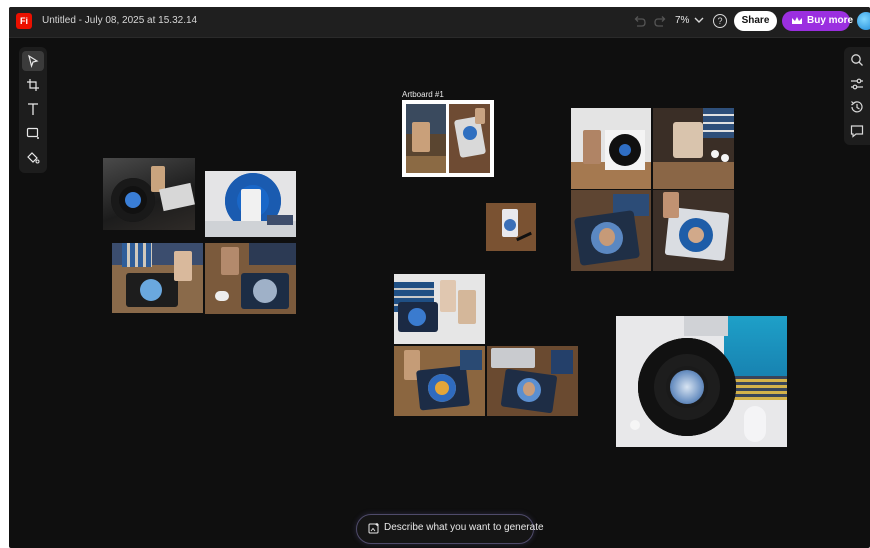  Describe the element at coordinates (857, 96) in the screenshot. I see `right-toolbar` at that location.